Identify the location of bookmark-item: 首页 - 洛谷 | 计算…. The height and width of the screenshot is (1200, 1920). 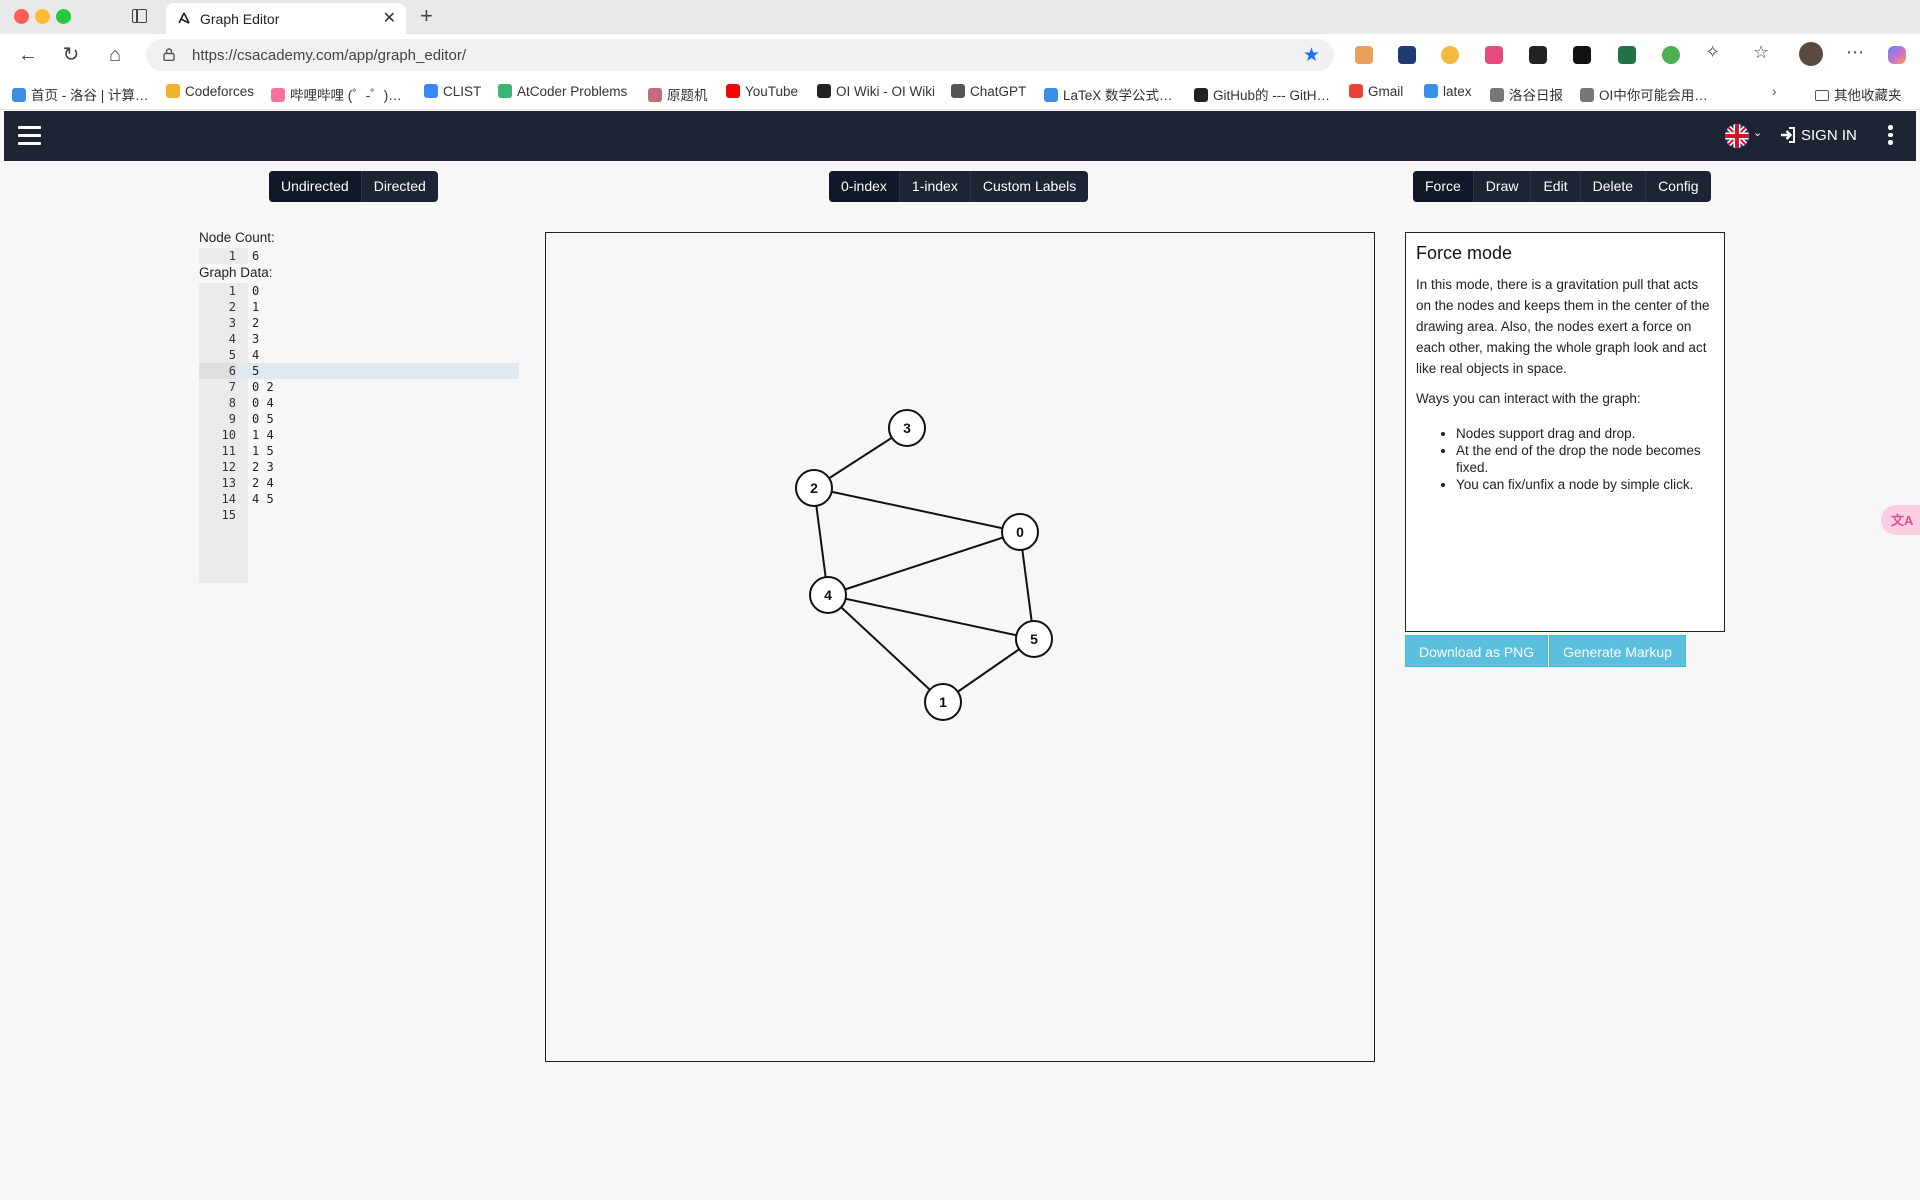
(80, 94).